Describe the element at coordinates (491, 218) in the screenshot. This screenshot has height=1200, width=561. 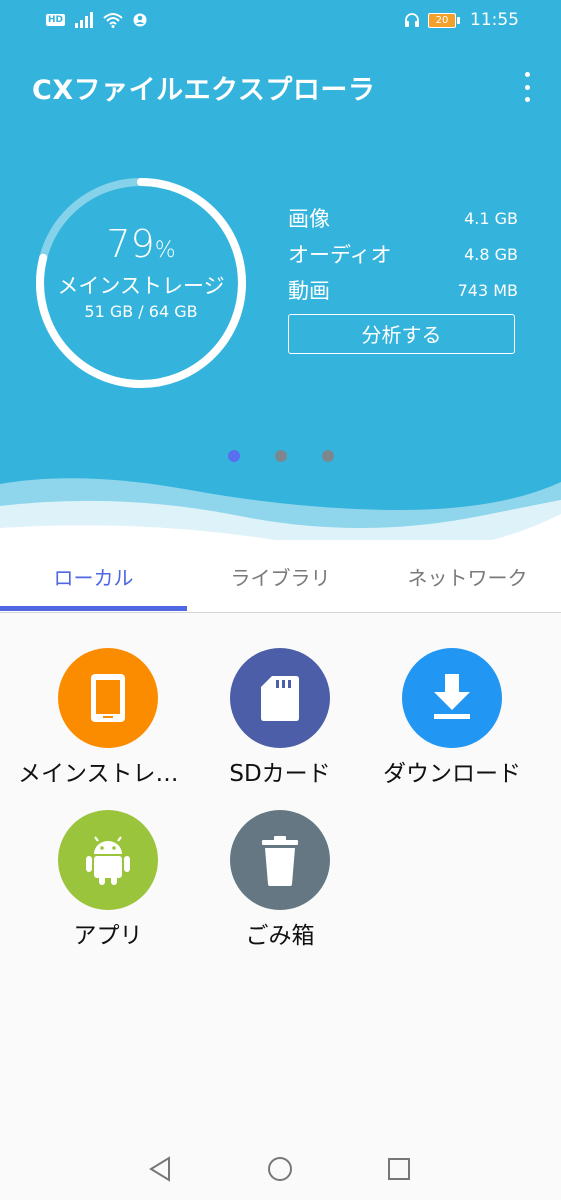
I see `stat-value: 4.1 GB` at that location.